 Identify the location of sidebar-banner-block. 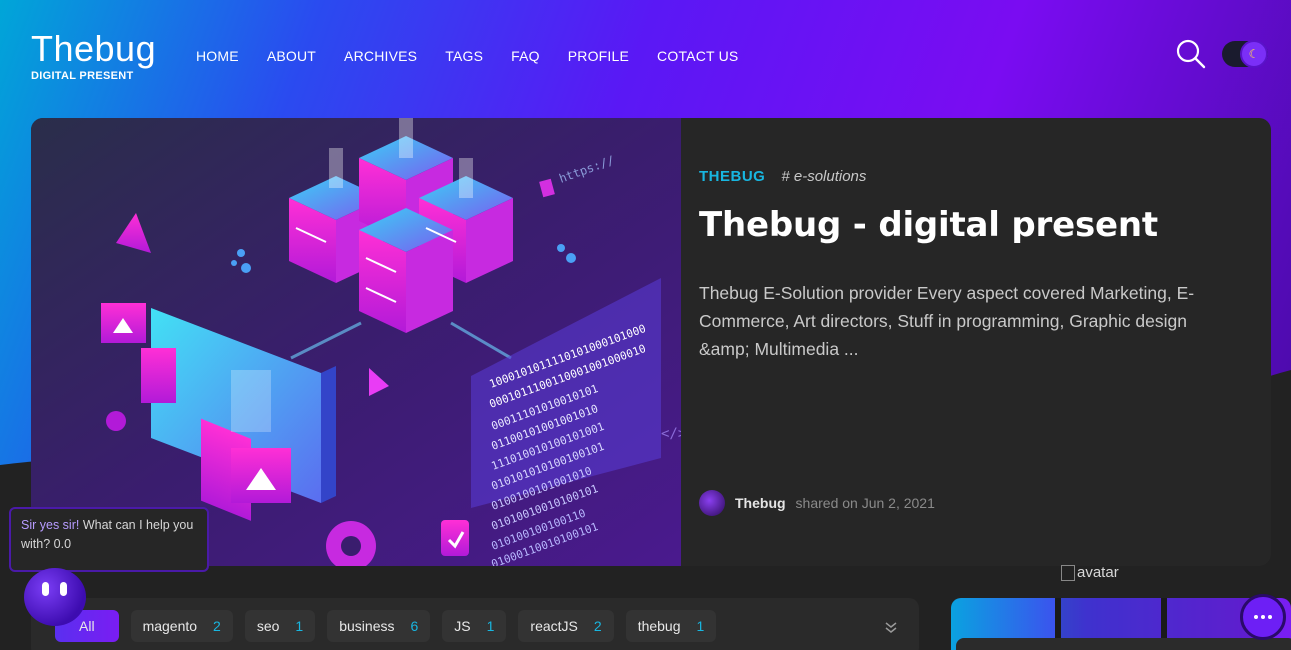
(1108, 618).